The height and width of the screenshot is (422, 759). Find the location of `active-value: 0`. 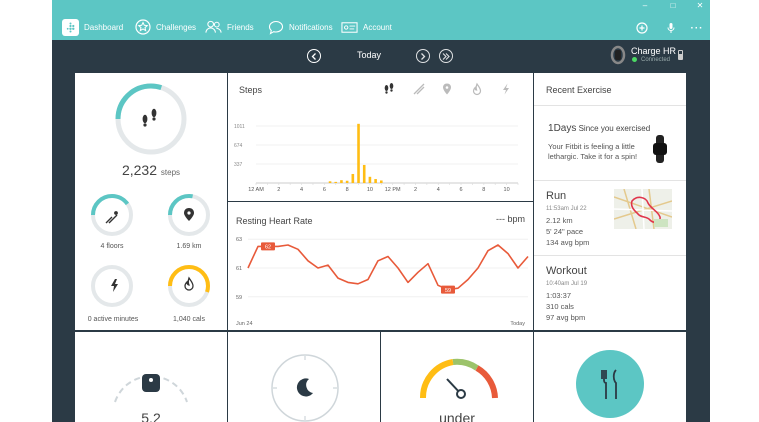

active-value: 0 is located at coordinates (89, 319).